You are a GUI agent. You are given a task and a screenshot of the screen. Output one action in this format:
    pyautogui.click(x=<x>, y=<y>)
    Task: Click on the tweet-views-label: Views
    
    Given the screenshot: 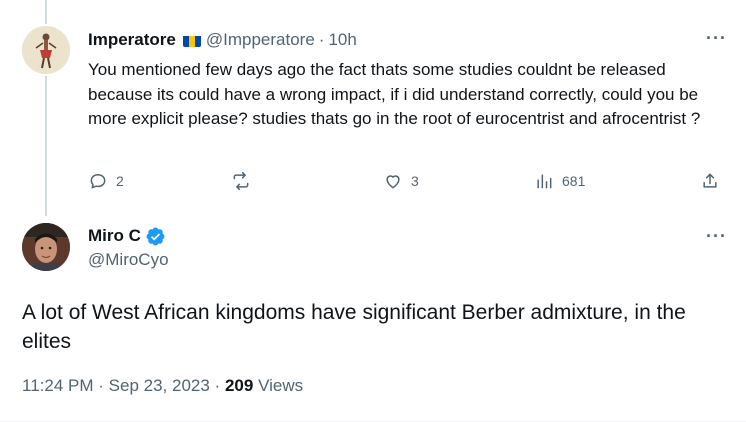 What is the action you would take?
    pyautogui.click(x=281, y=385)
    